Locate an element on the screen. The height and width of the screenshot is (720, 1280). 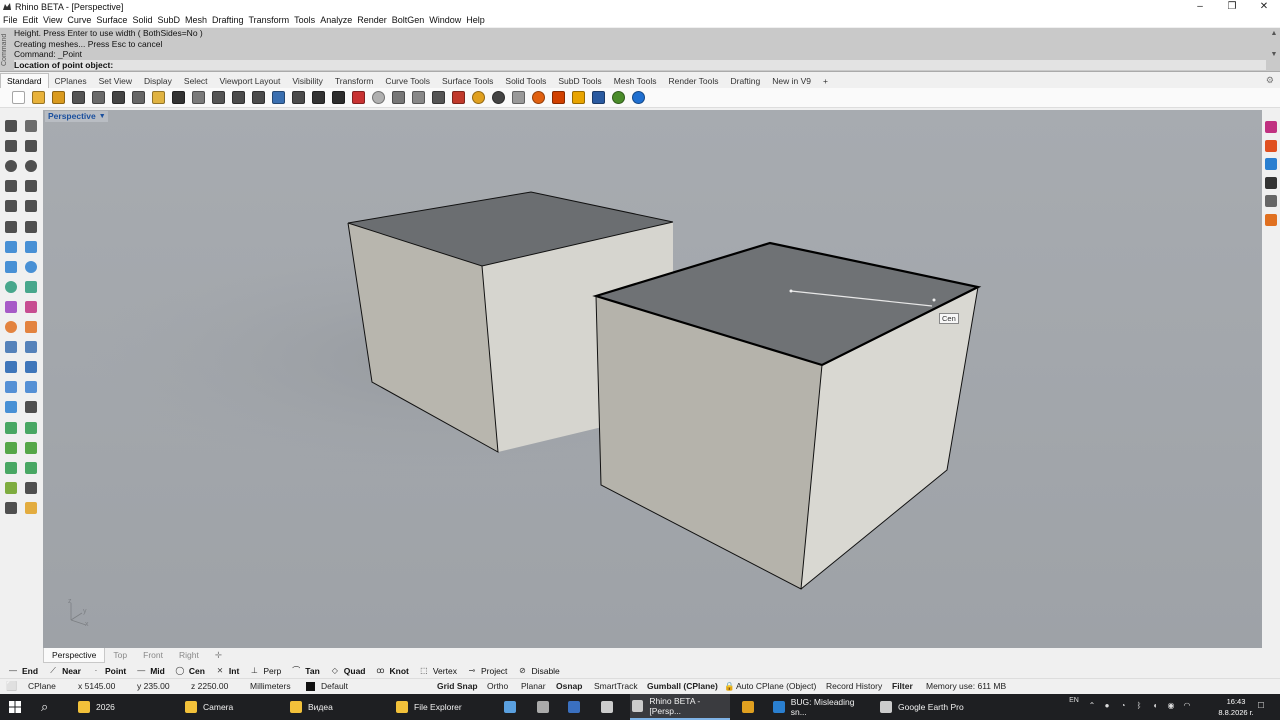
osnap-mid: — Mid is located at coordinates (150, 671).